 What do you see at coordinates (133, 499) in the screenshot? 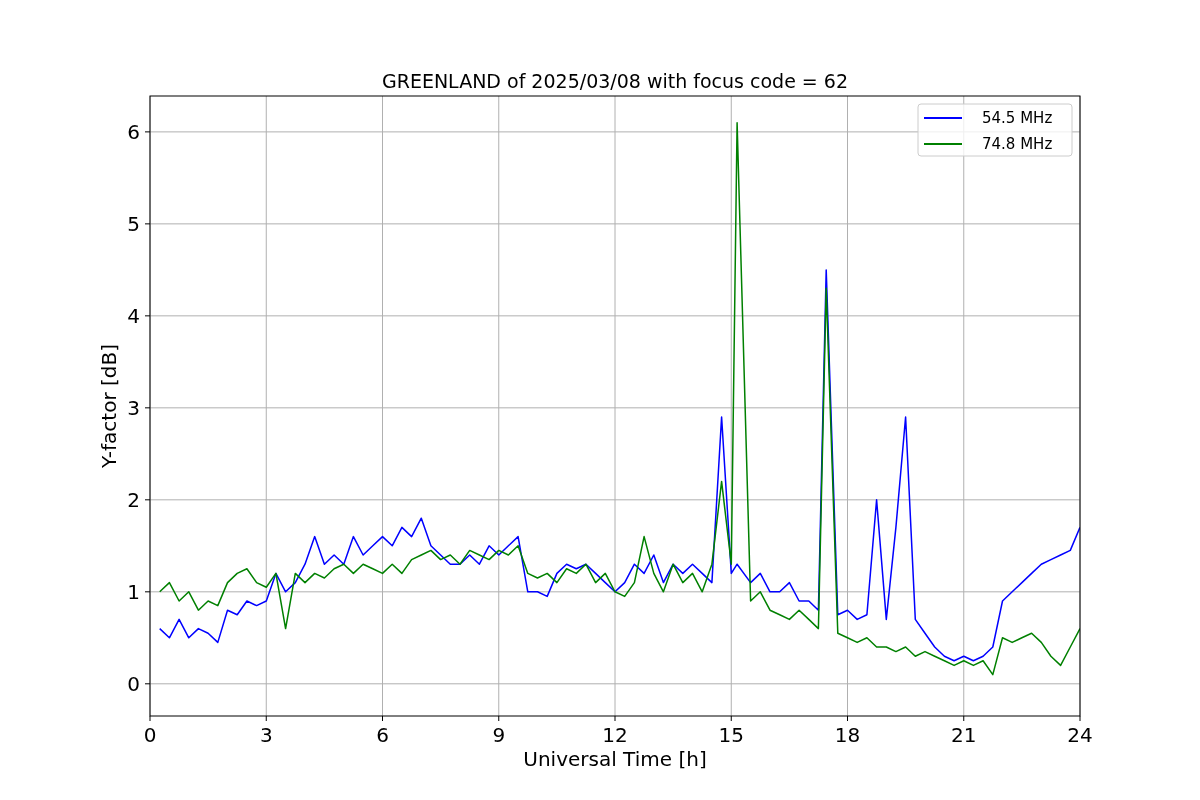
I see `y-tick-label: 2` at bounding box center [133, 499].